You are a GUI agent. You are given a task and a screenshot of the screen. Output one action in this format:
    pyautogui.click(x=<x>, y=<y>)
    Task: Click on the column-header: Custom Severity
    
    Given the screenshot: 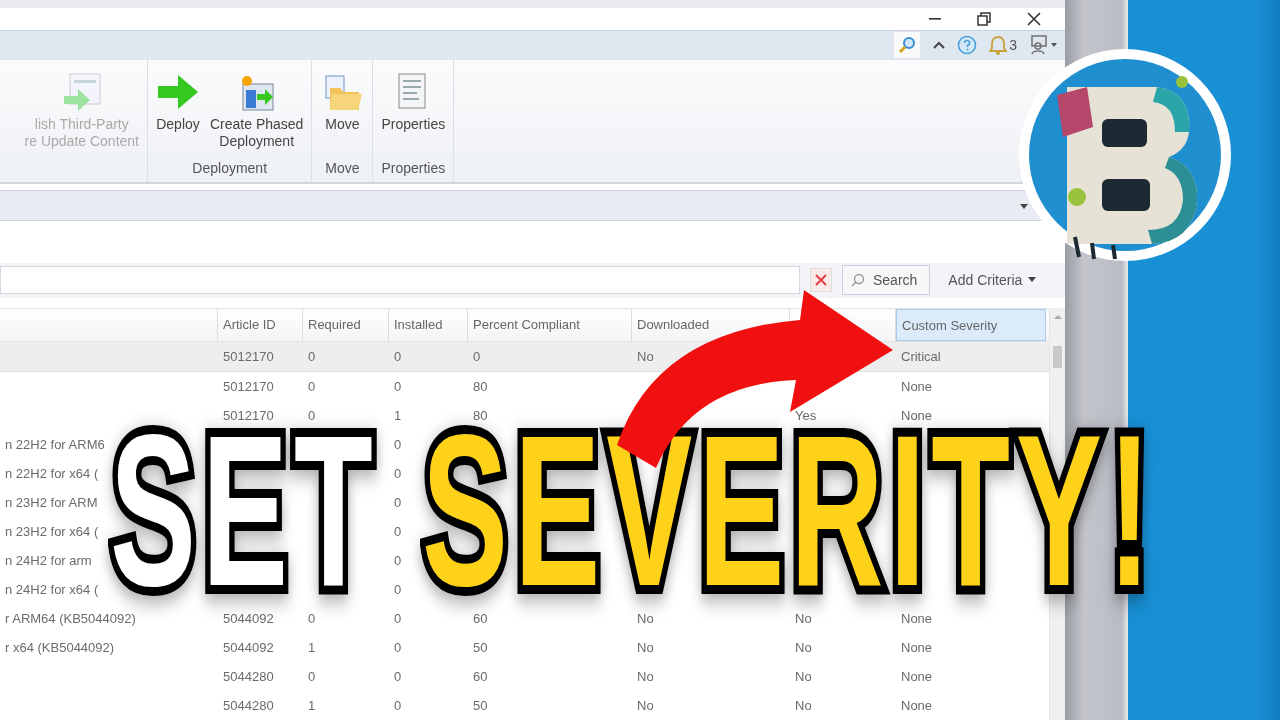 What is the action you would take?
    pyautogui.click(x=971, y=325)
    